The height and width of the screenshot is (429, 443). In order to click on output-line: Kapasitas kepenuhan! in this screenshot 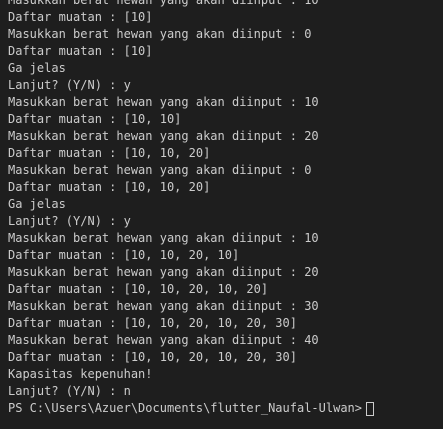, I will do `click(80, 374)`.